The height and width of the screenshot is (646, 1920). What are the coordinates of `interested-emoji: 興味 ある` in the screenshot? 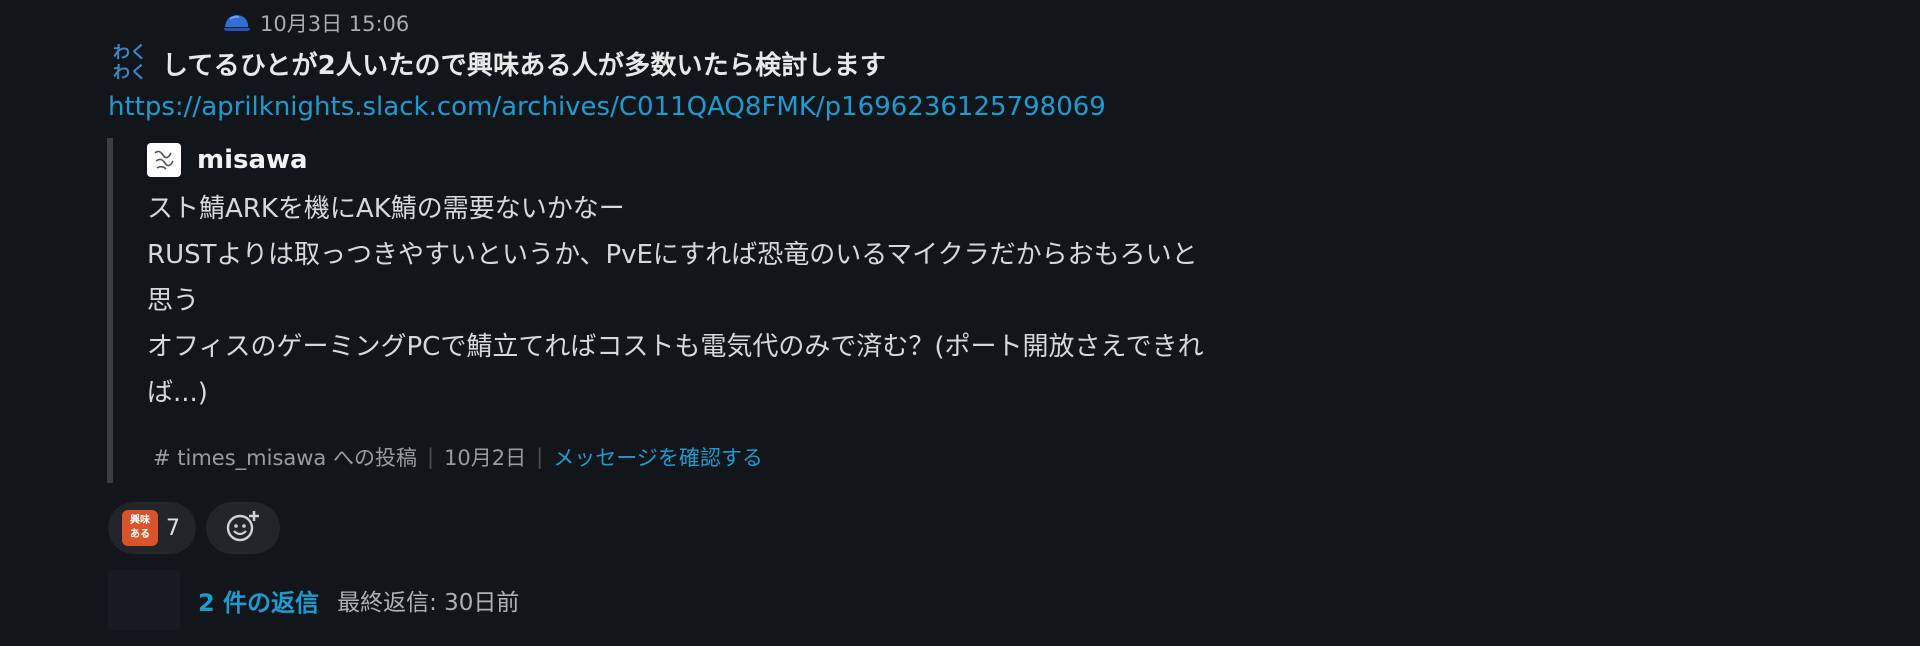 It's located at (140, 528).